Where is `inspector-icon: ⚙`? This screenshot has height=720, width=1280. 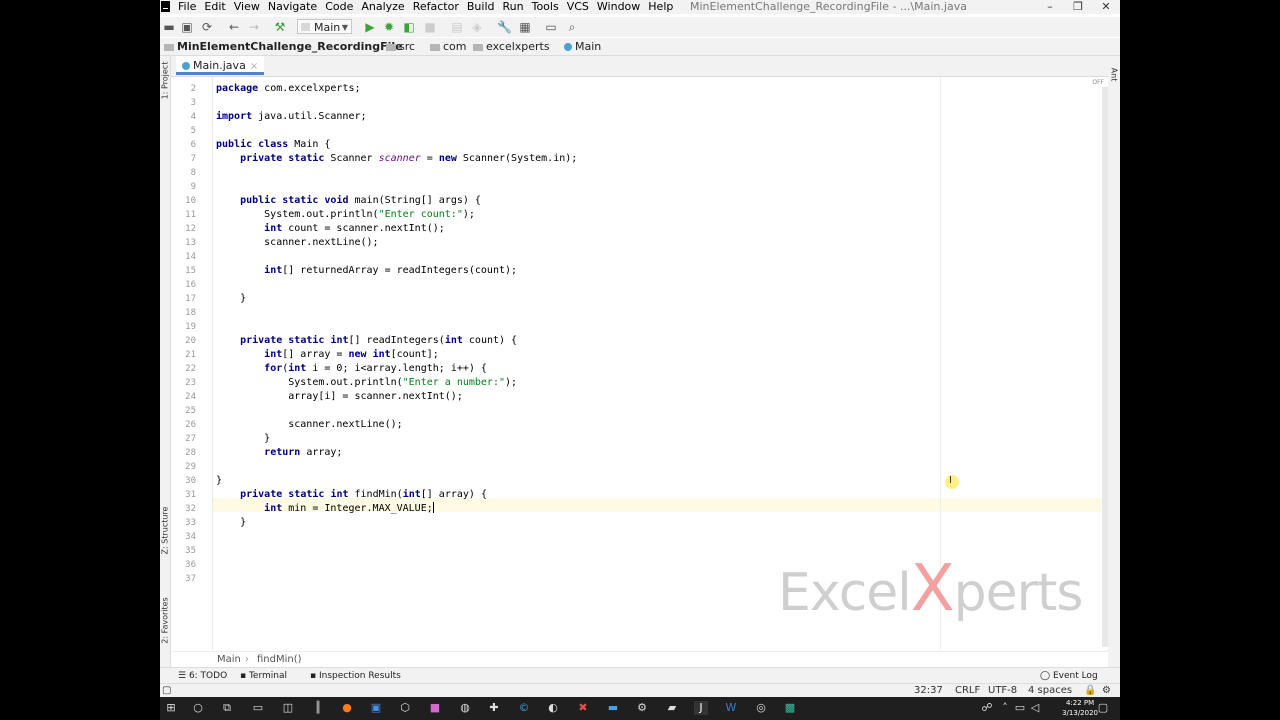 inspector-icon: ⚙ is located at coordinates (1106, 690).